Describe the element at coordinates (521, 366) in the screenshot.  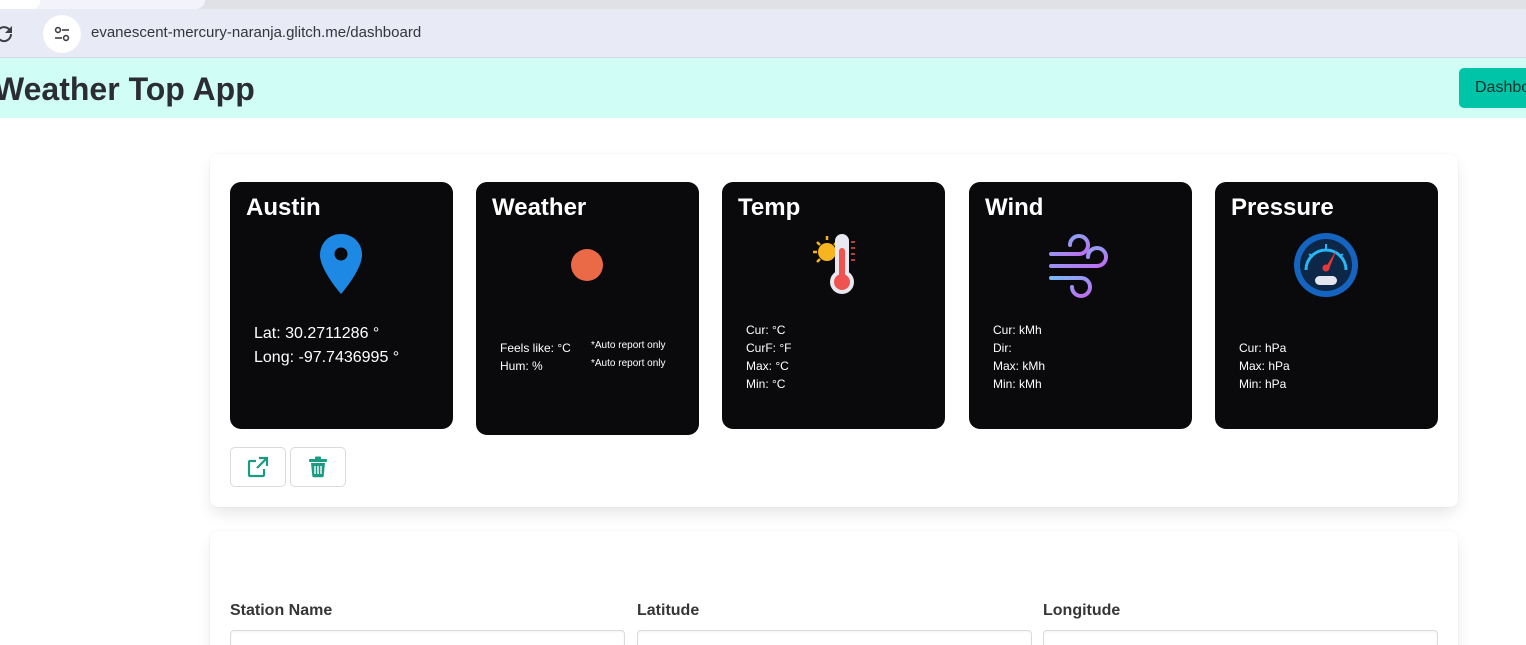
I see `humidity-value: Hum: %` at that location.